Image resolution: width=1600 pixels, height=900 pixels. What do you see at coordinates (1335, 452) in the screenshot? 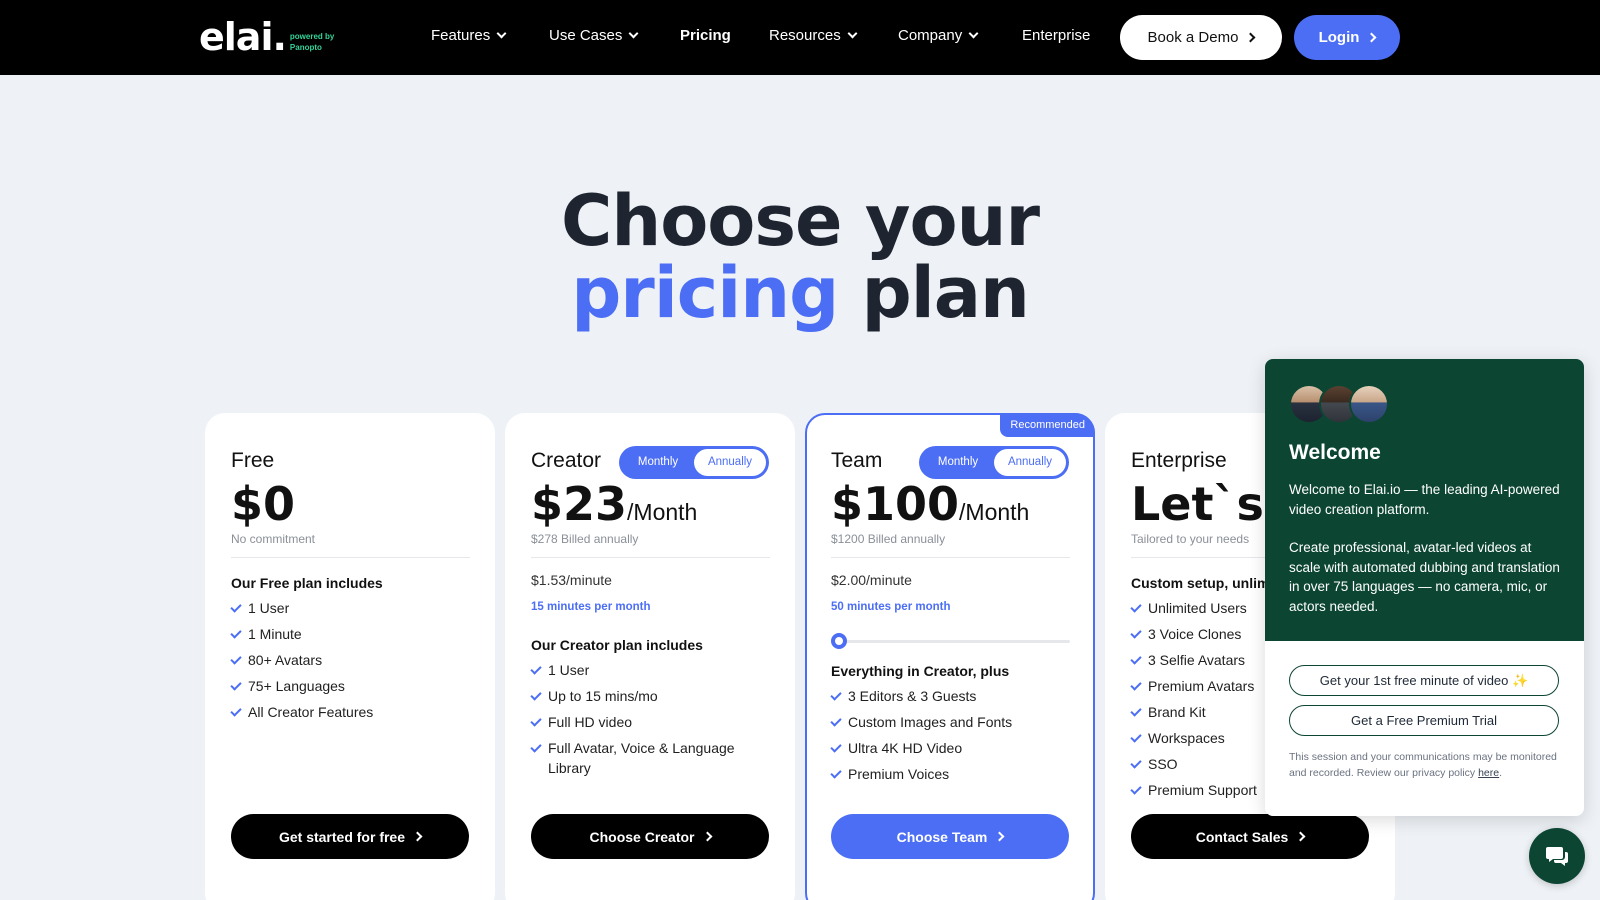
I see `chat-title: Welcome` at bounding box center [1335, 452].